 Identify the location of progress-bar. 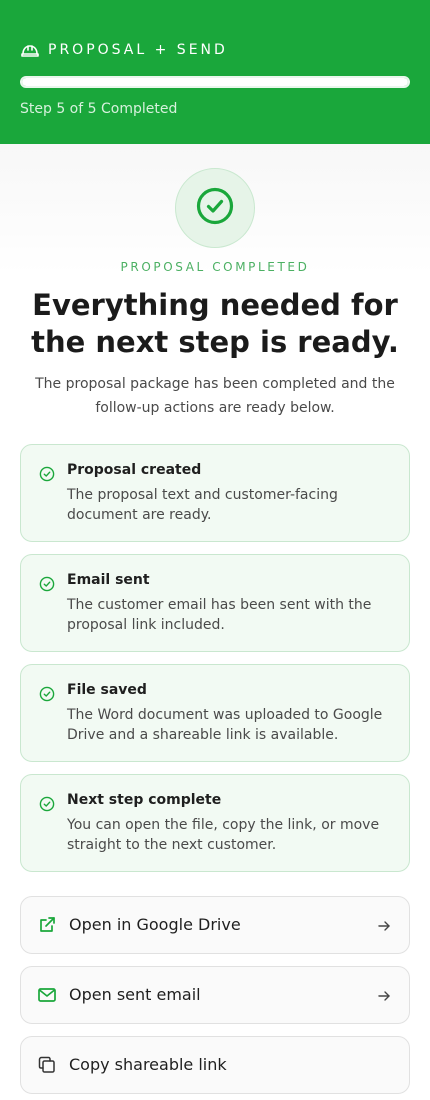
(215, 82).